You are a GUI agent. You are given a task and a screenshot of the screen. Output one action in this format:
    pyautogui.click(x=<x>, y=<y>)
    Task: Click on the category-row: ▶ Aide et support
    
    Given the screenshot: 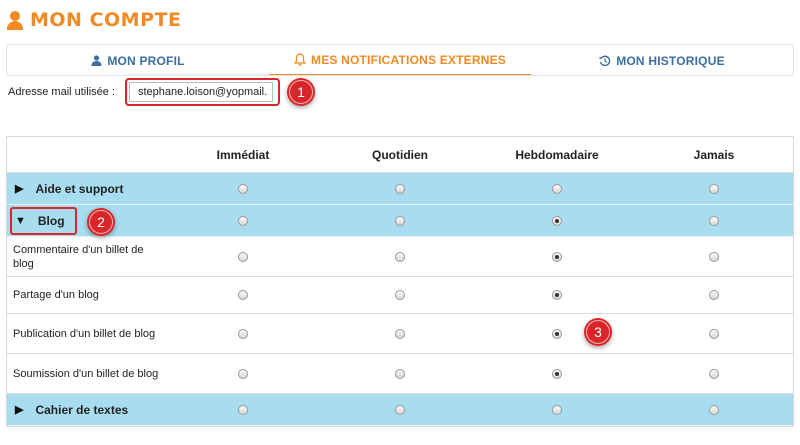 What is the action you would take?
    pyautogui.click(x=400, y=189)
    